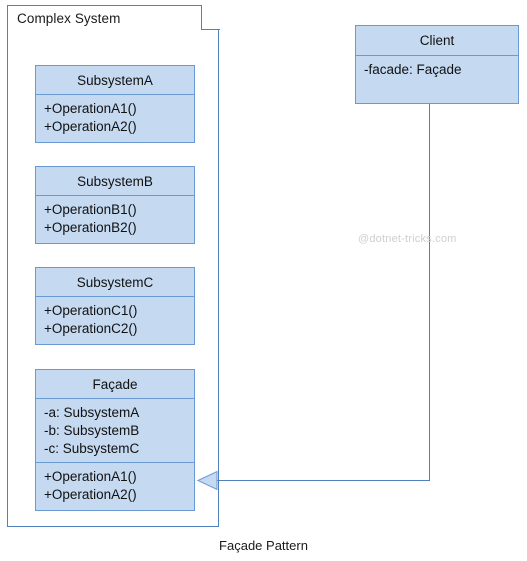 The width and height of the screenshot is (527, 561). Describe the element at coordinates (90, 209) in the screenshot. I see `operation-row: +OperationB1()` at that location.